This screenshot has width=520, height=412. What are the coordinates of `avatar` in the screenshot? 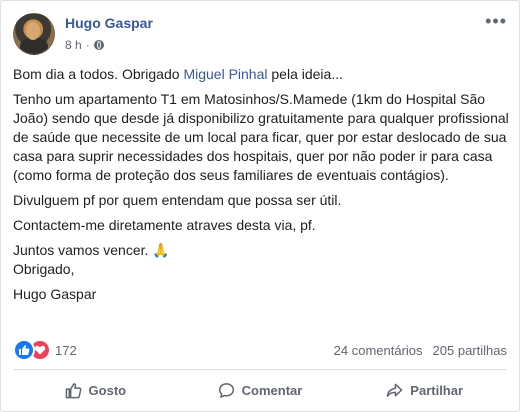 It's located at (34, 34).